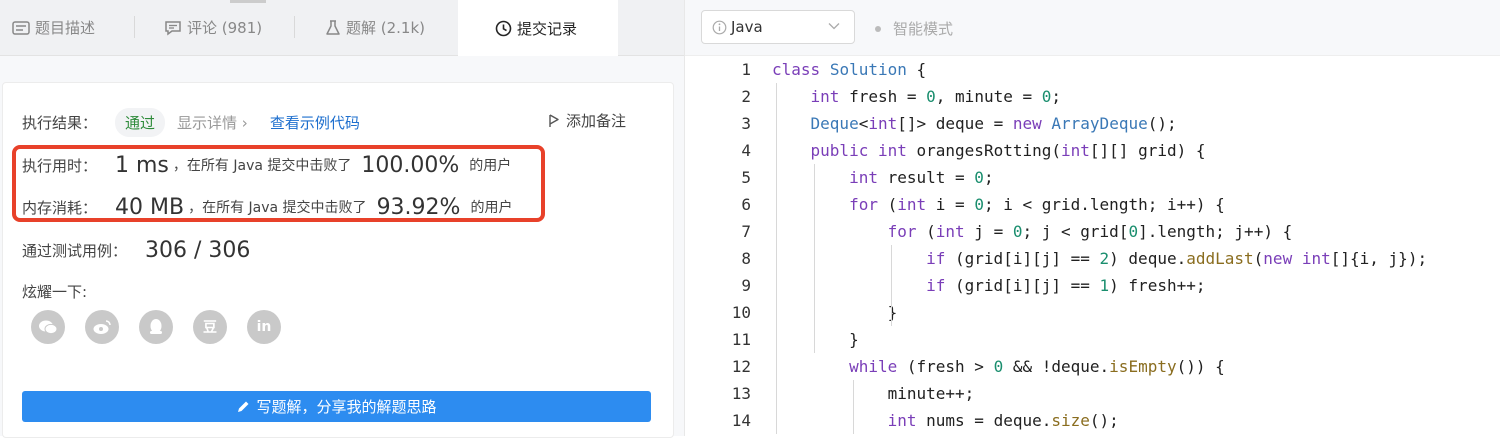 The height and width of the screenshot is (438, 1500). I want to click on smart-mode-label: 智能模式, so click(923, 29).